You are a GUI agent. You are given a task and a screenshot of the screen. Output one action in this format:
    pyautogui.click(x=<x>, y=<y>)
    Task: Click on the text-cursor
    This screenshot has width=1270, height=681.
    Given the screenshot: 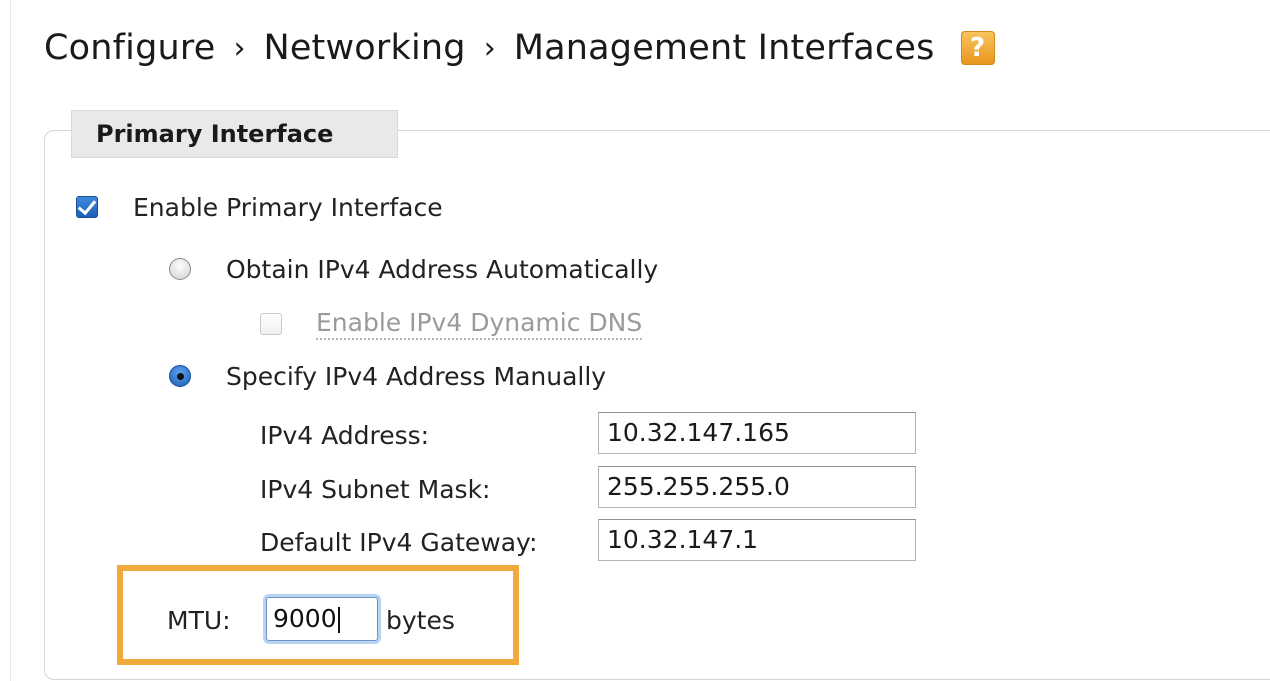 What is the action you would take?
    pyautogui.click(x=338, y=620)
    